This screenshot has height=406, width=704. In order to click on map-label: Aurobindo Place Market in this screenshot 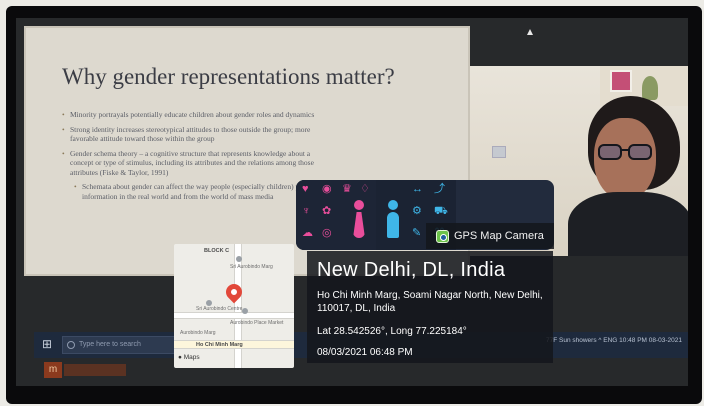, I will do `click(257, 323)`.